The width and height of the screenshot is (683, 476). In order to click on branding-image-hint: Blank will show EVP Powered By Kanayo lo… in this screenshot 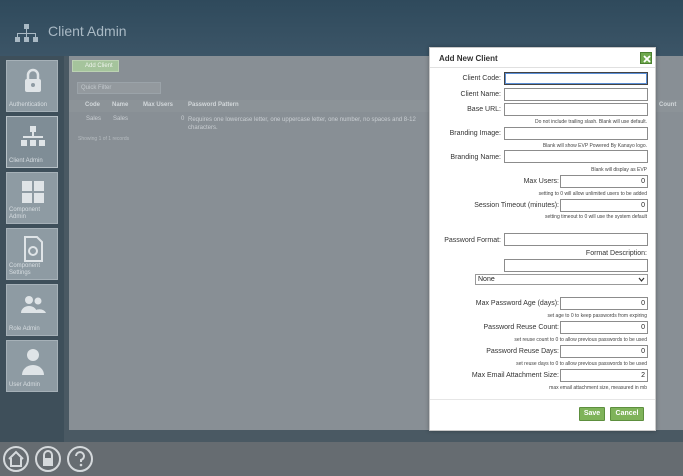, I will do `click(594, 146)`.